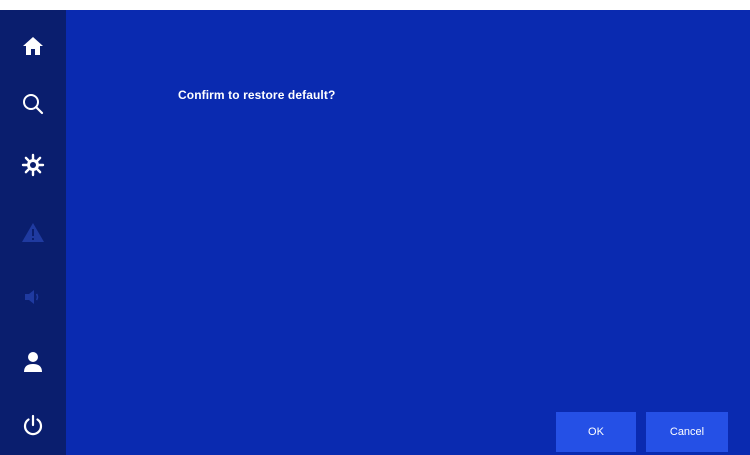 The image size is (750, 455). I want to click on sidebar-item-settings, so click(33, 165).